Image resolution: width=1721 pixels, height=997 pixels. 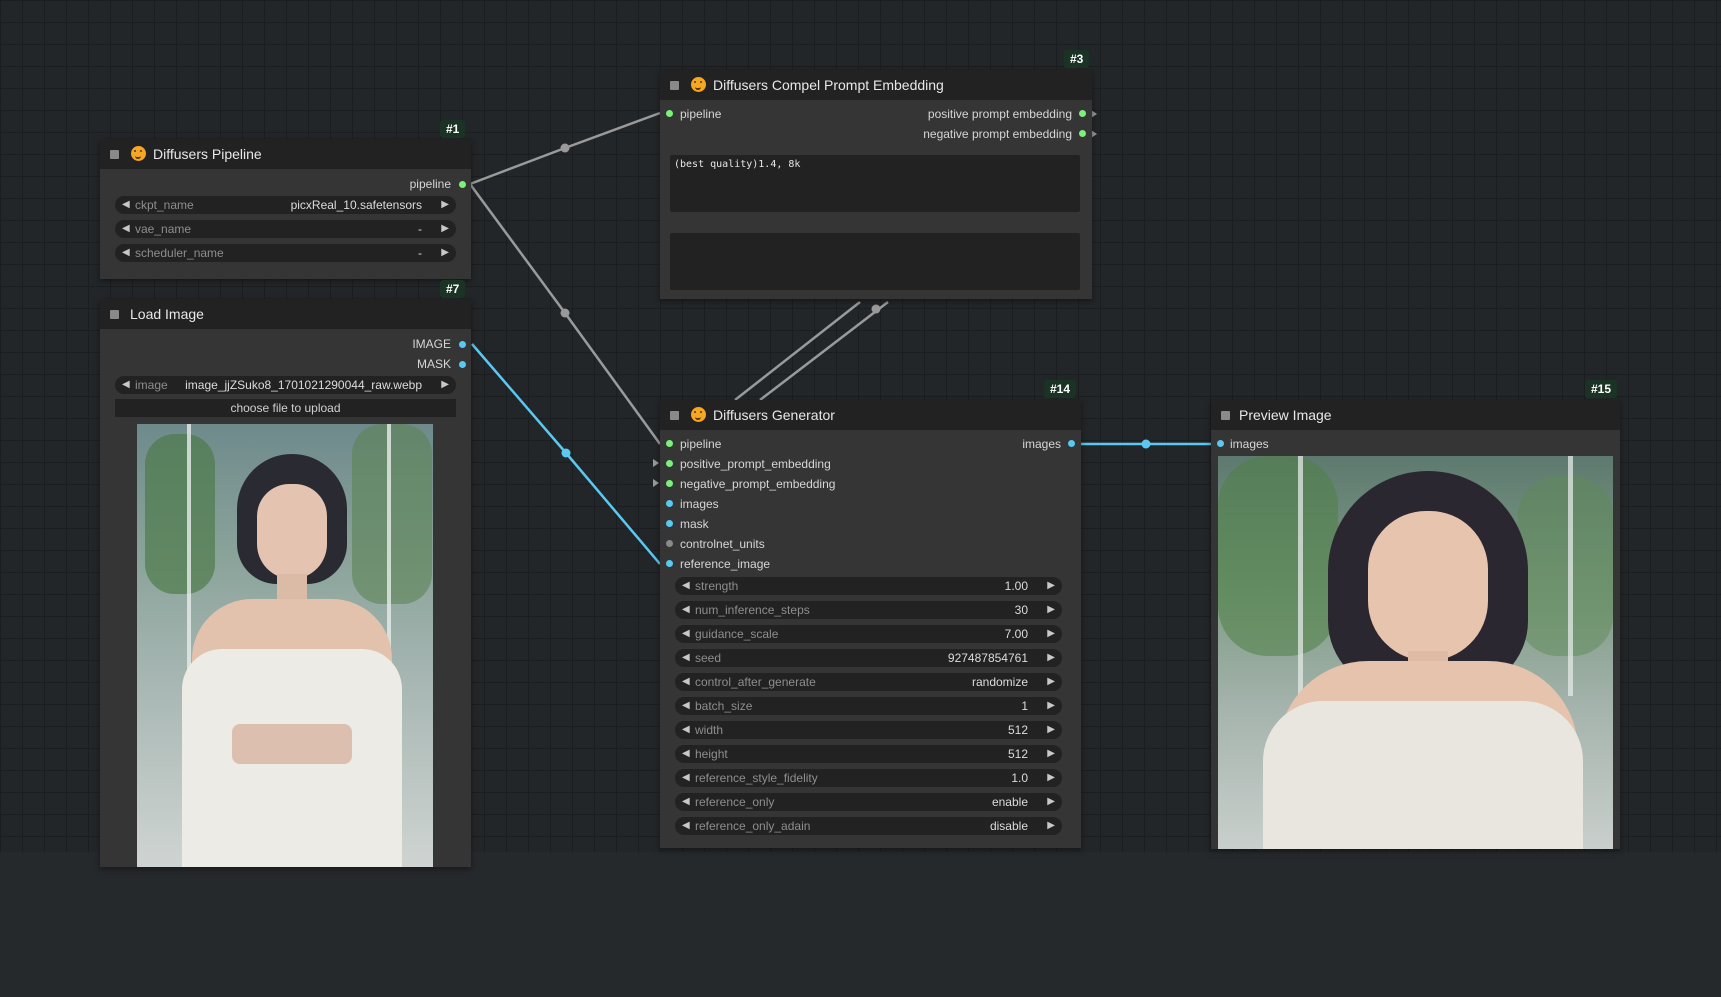 I want to click on hugging-face-emoji-icon, so click(x=698, y=84).